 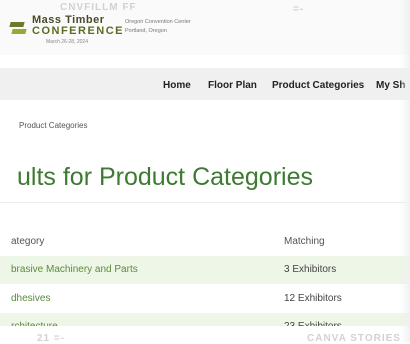 I want to click on table-row: dhesives 12 Exhibitors, so click(x=205, y=299).